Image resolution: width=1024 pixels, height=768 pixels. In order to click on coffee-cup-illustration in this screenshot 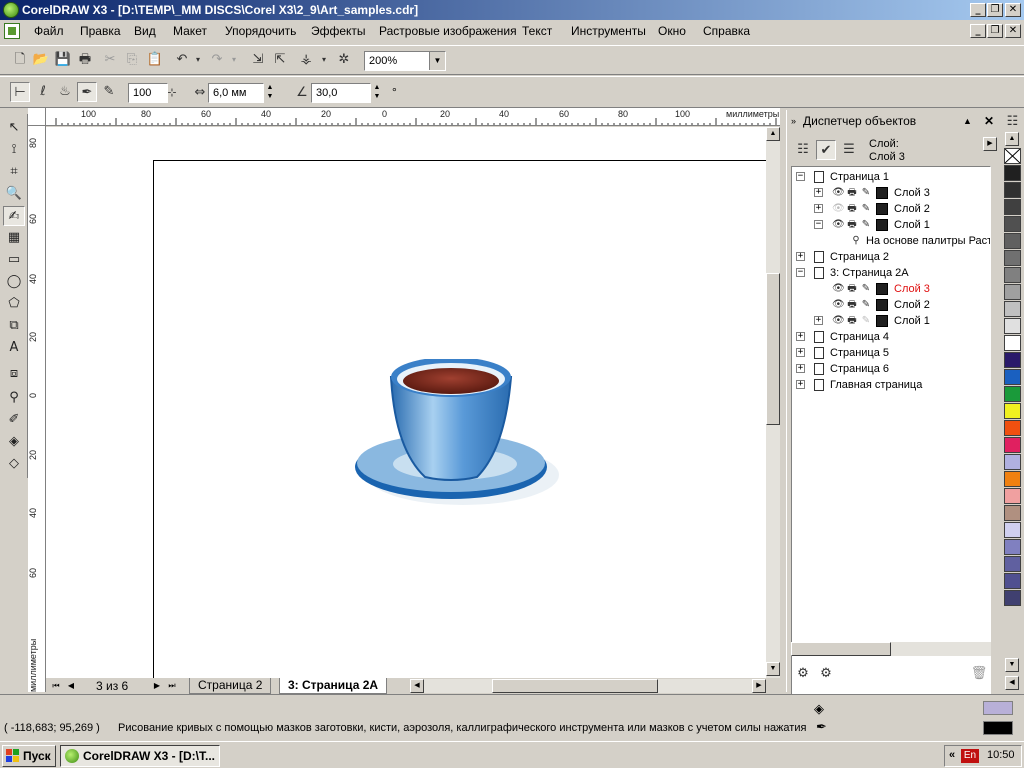, I will do `click(456, 444)`.